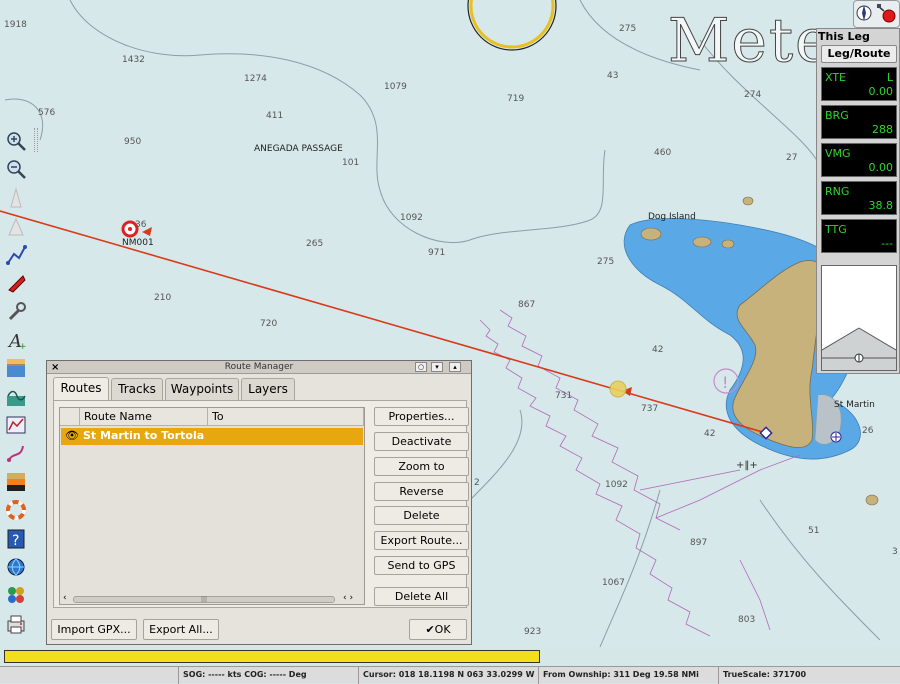 The image size is (900, 684). Describe the element at coordinates (750, 41) in the screenshot. I see `weather-watermark: Mete` at that location.